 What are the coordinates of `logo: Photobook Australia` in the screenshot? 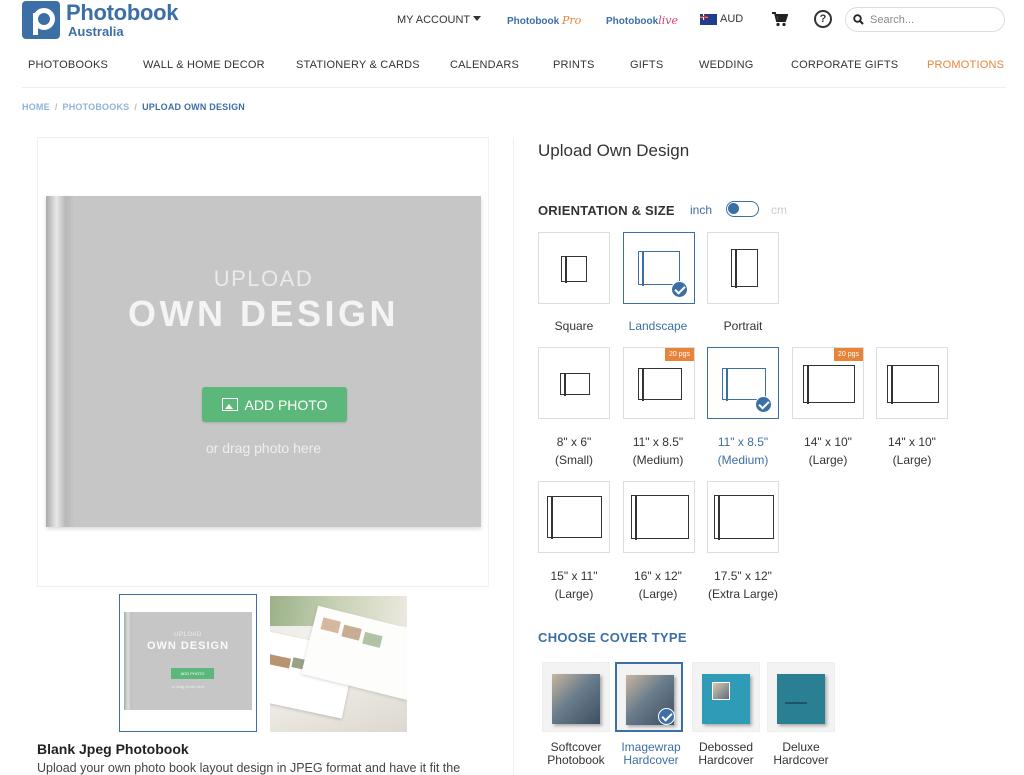 It's located at (100, 20).